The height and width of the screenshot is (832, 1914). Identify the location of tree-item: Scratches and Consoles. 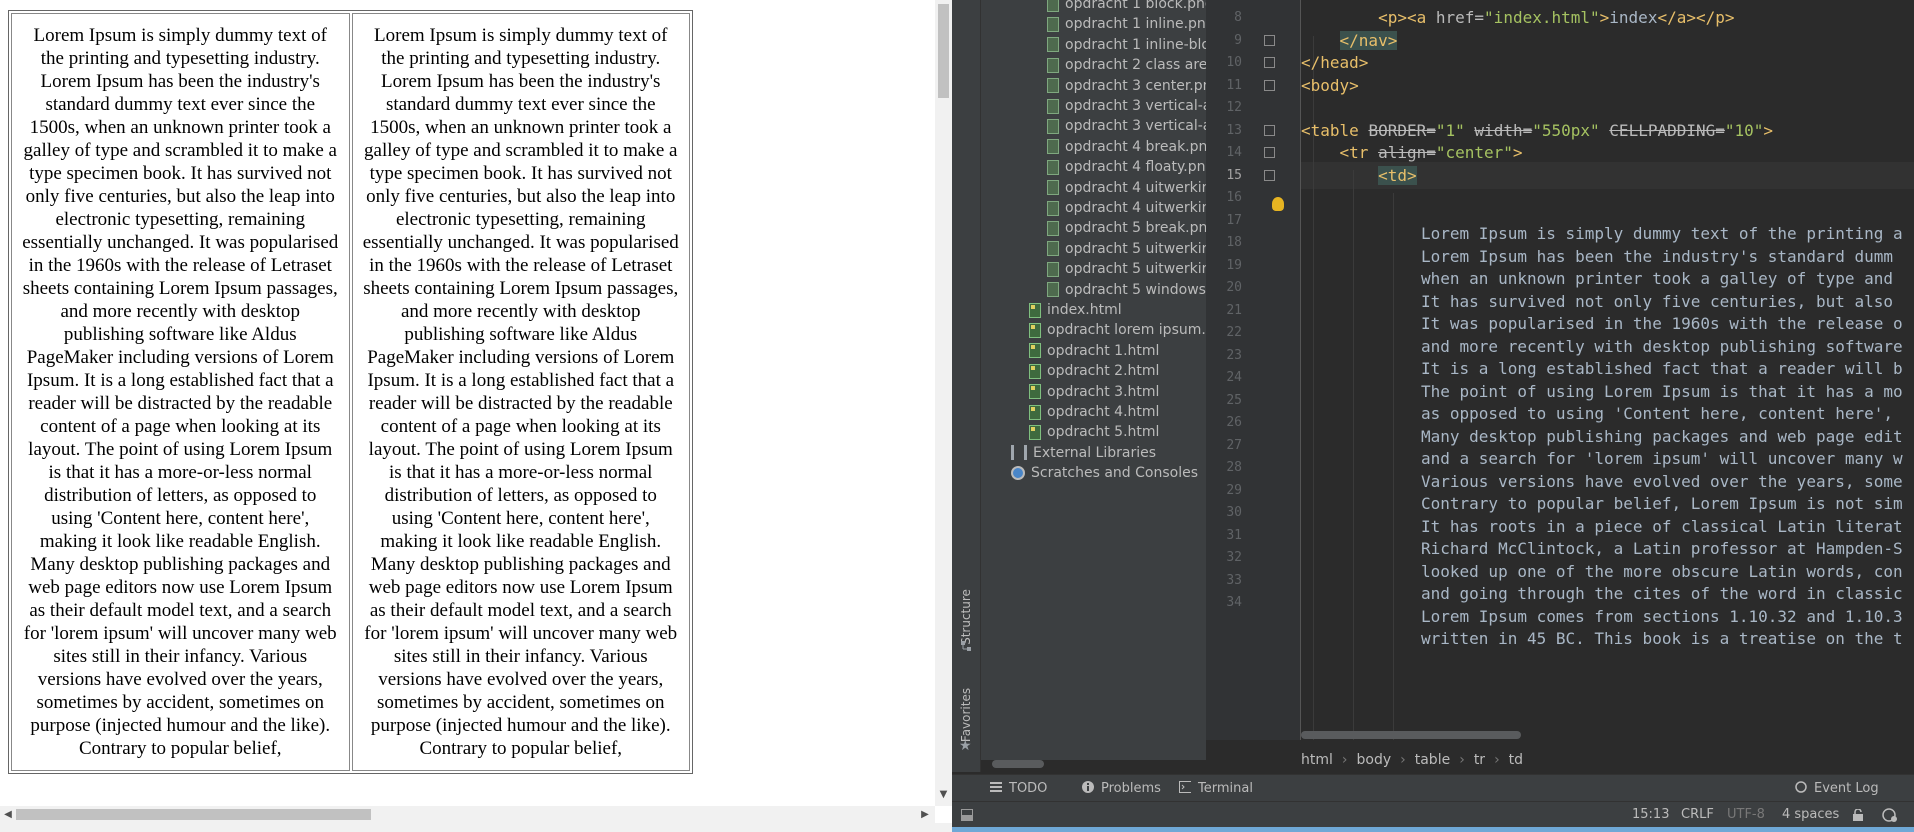
(1104, 473).